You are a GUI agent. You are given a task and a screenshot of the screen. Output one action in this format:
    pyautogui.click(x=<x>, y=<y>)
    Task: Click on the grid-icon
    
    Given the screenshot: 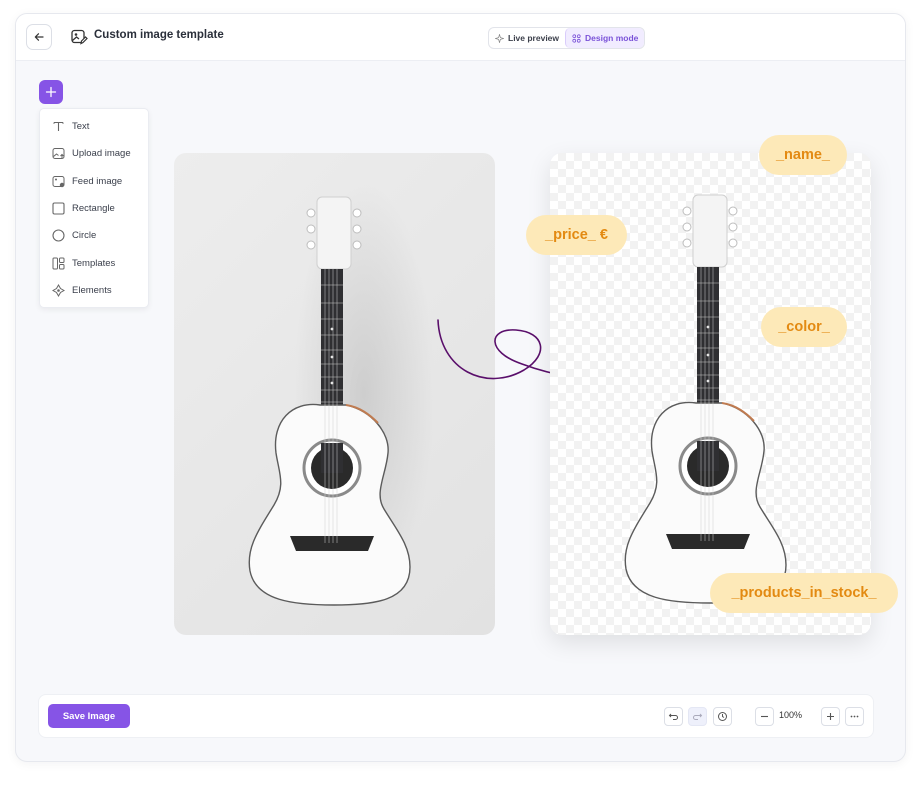 What is the action you would take?
    pyautogui.click(x=576, y=38)
    